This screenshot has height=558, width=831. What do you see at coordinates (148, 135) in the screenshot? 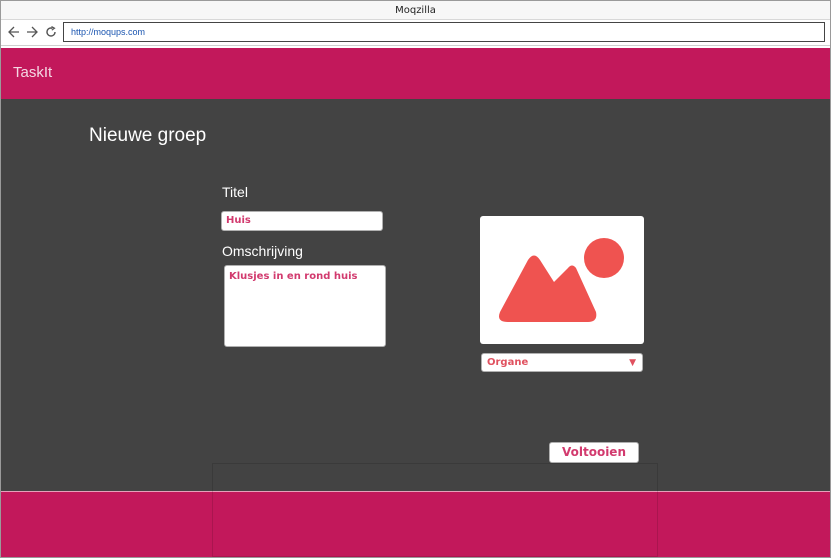
I see `page-title: Nieuwe groep` at bounding box center [148, 135].